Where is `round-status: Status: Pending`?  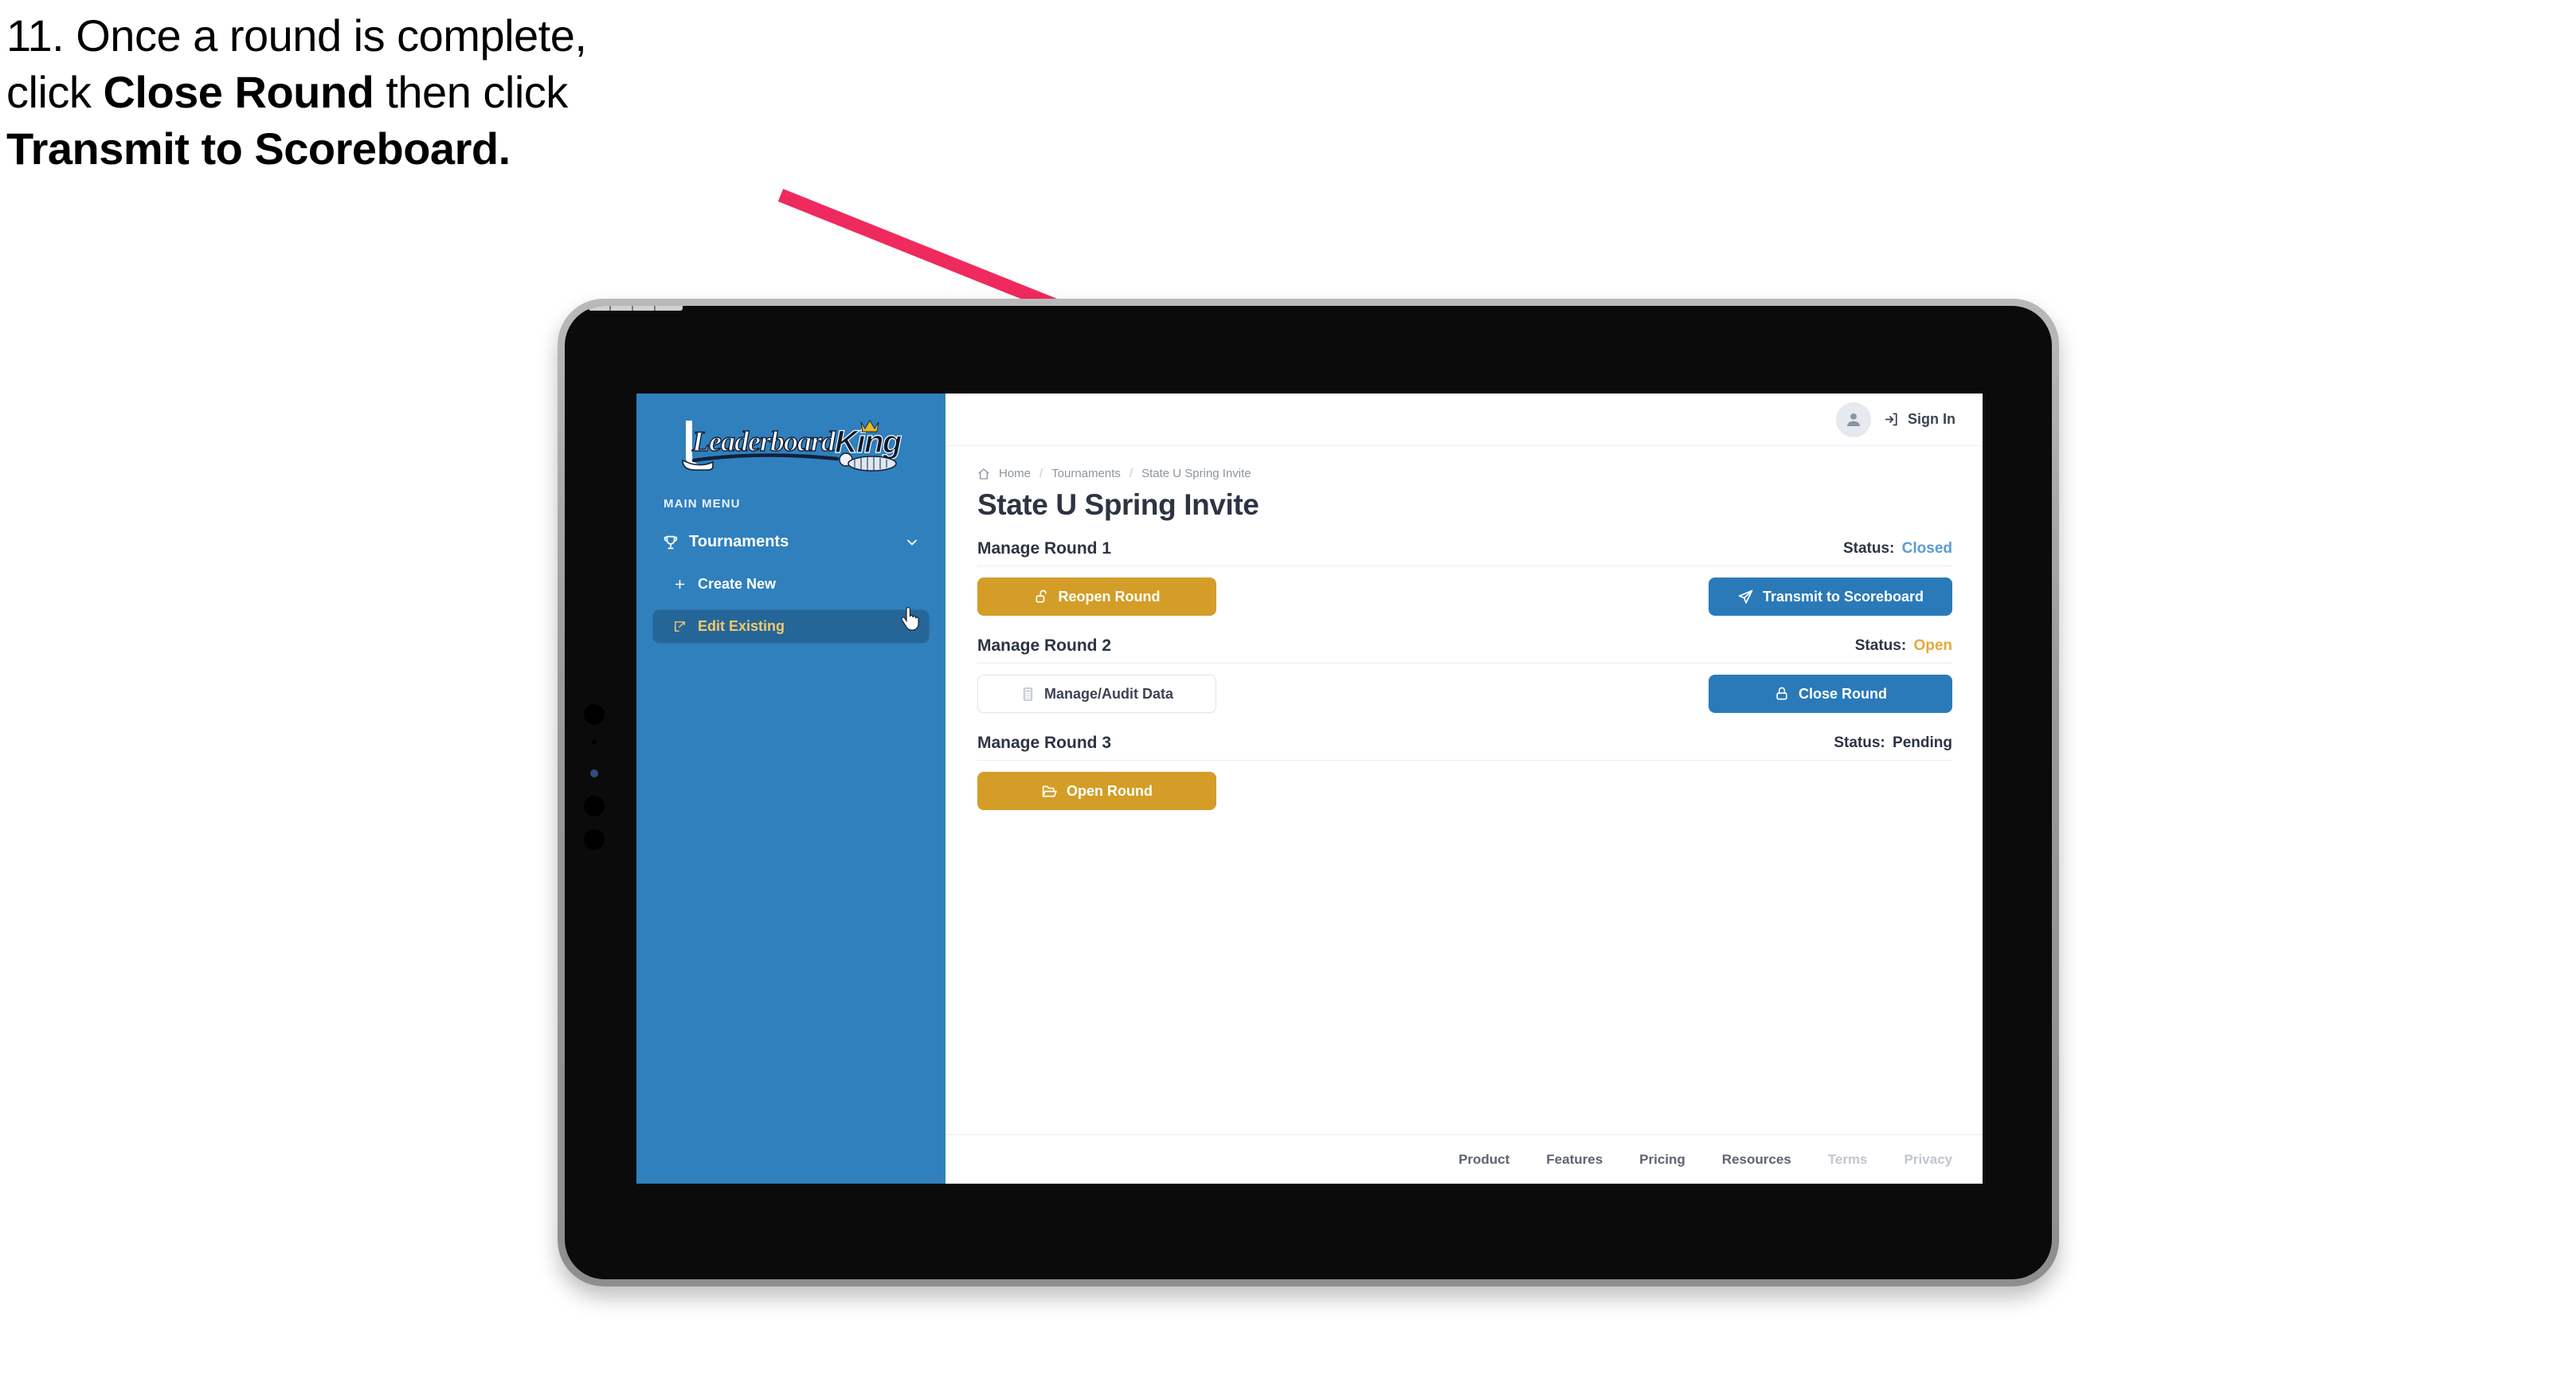
round-status: Status: Pending is located at coordinates (1893, 743).